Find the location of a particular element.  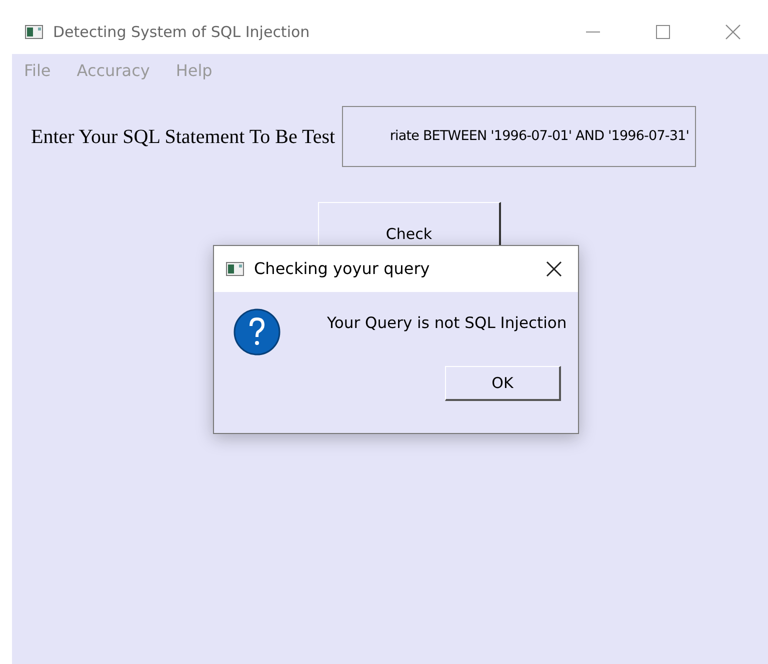

ok-button: OK is located at coordinates (503, 383).